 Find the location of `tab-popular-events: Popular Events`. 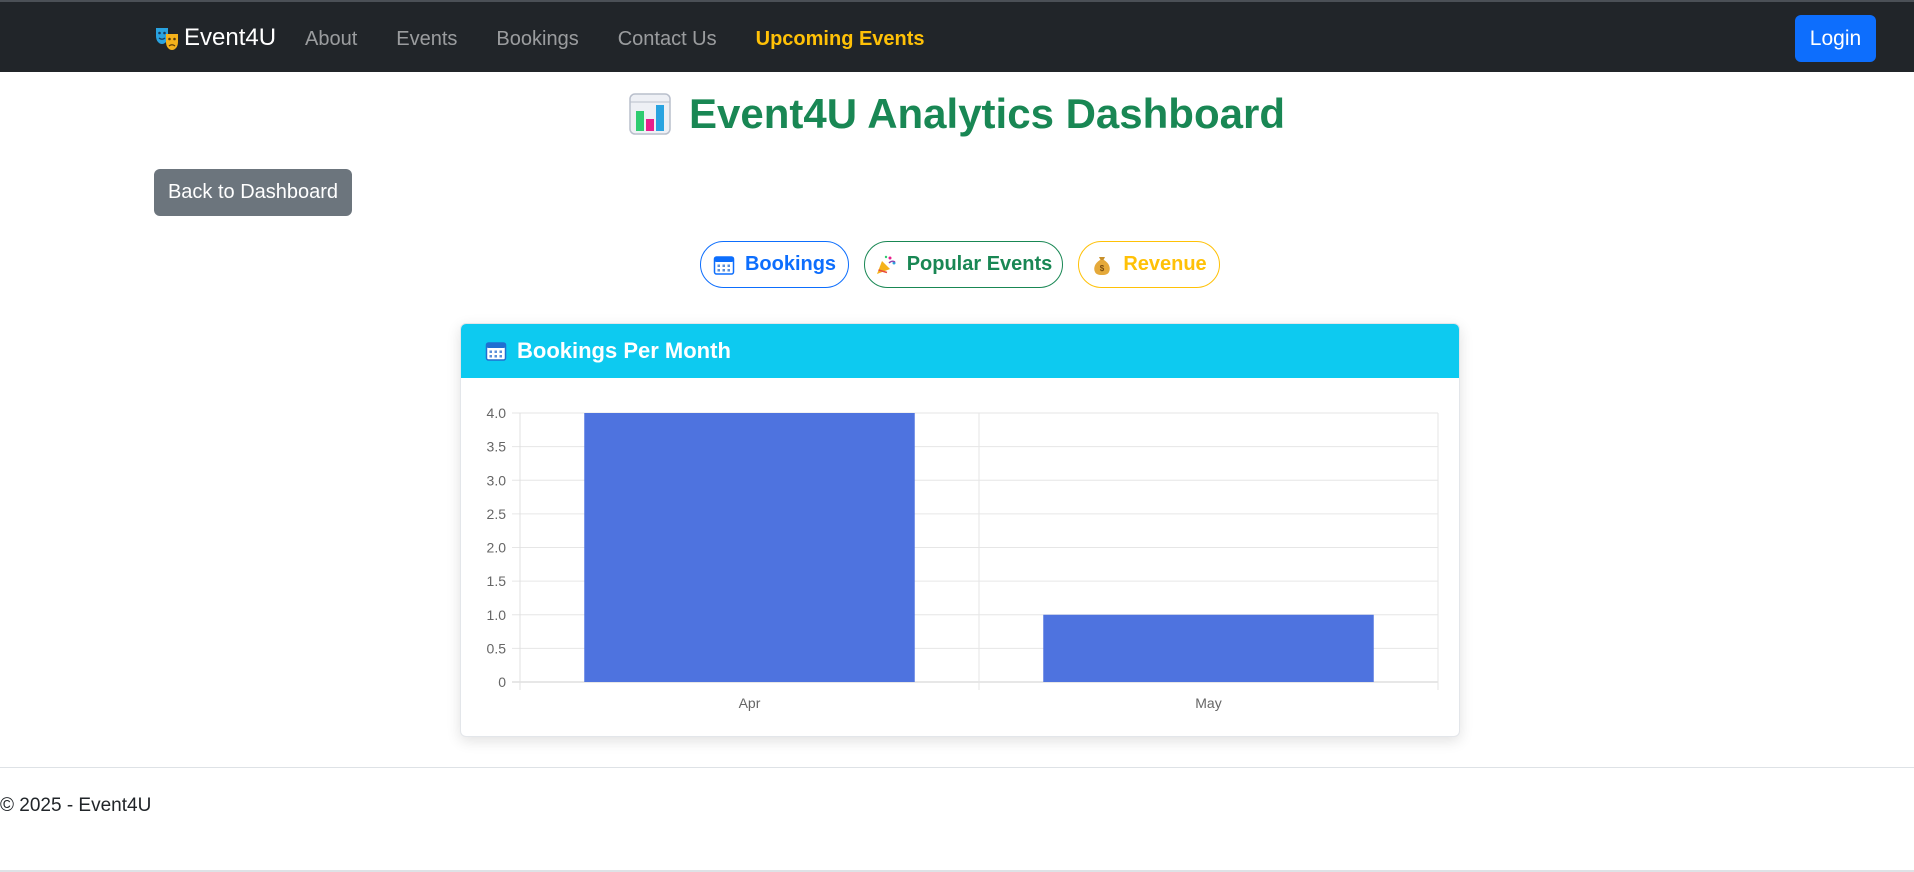

tab-popular-events: Popular Events is located at coordinates (963, 264).